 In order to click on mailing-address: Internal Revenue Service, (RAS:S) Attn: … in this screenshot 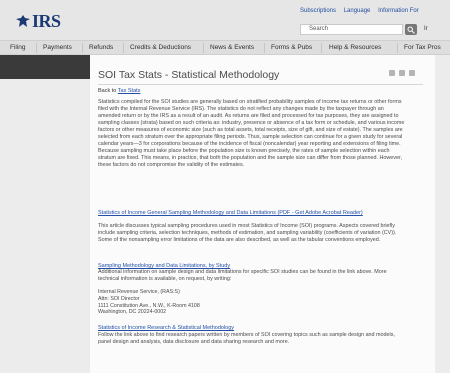, I will do `click(149, 302)`.